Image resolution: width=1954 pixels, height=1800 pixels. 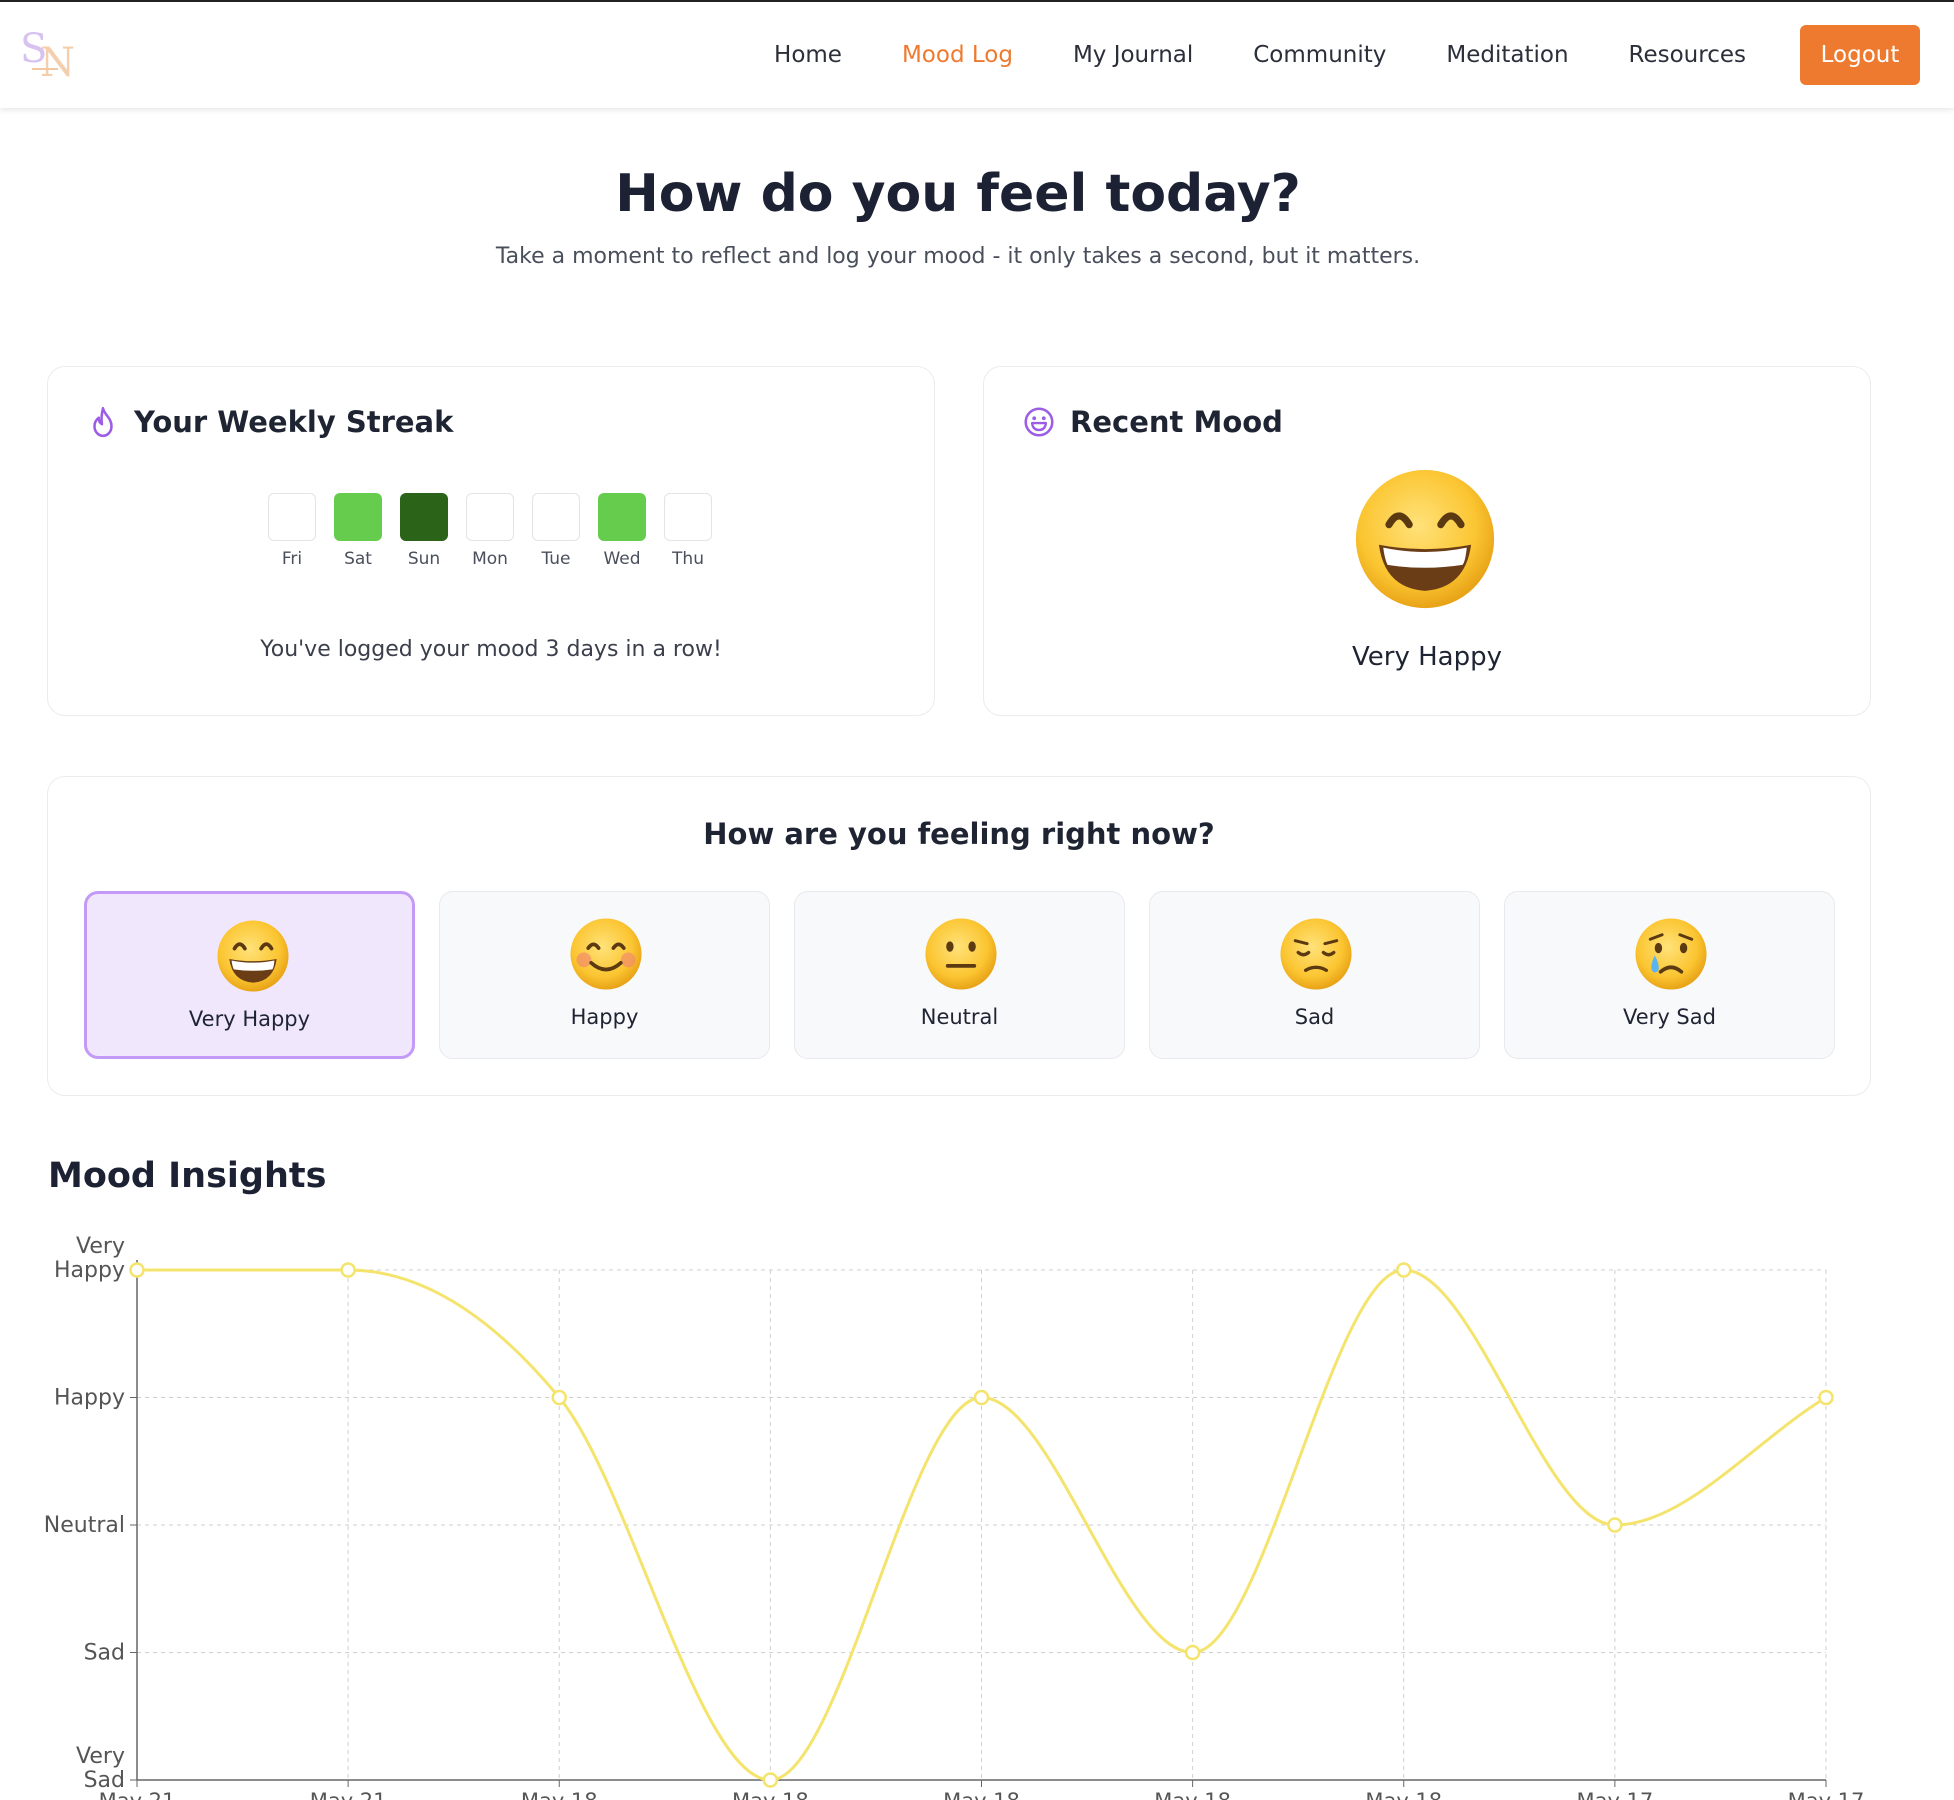 What do you see at coordinates (556, 559) in the screenshot?
I see `streak-day-label: Tue` at bounding box center [556, 559].